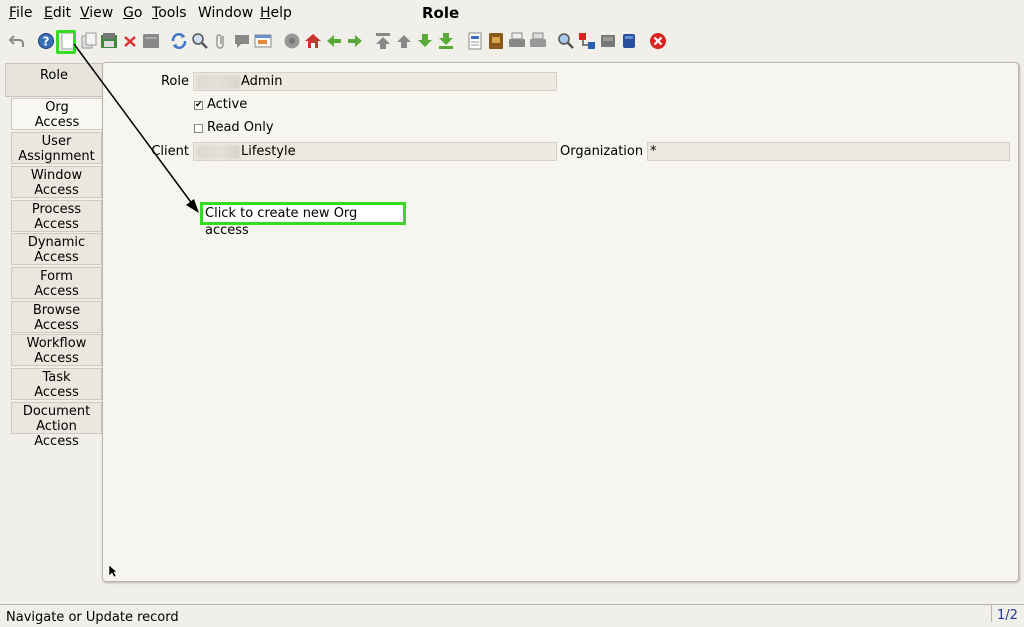 Image resolution: width=1024 pixels, height=627 pixels. What do you see at coordinates (113, 571) in the screenshot?
I see `mouse-cursor-icon` at bounding box center [113, 571].